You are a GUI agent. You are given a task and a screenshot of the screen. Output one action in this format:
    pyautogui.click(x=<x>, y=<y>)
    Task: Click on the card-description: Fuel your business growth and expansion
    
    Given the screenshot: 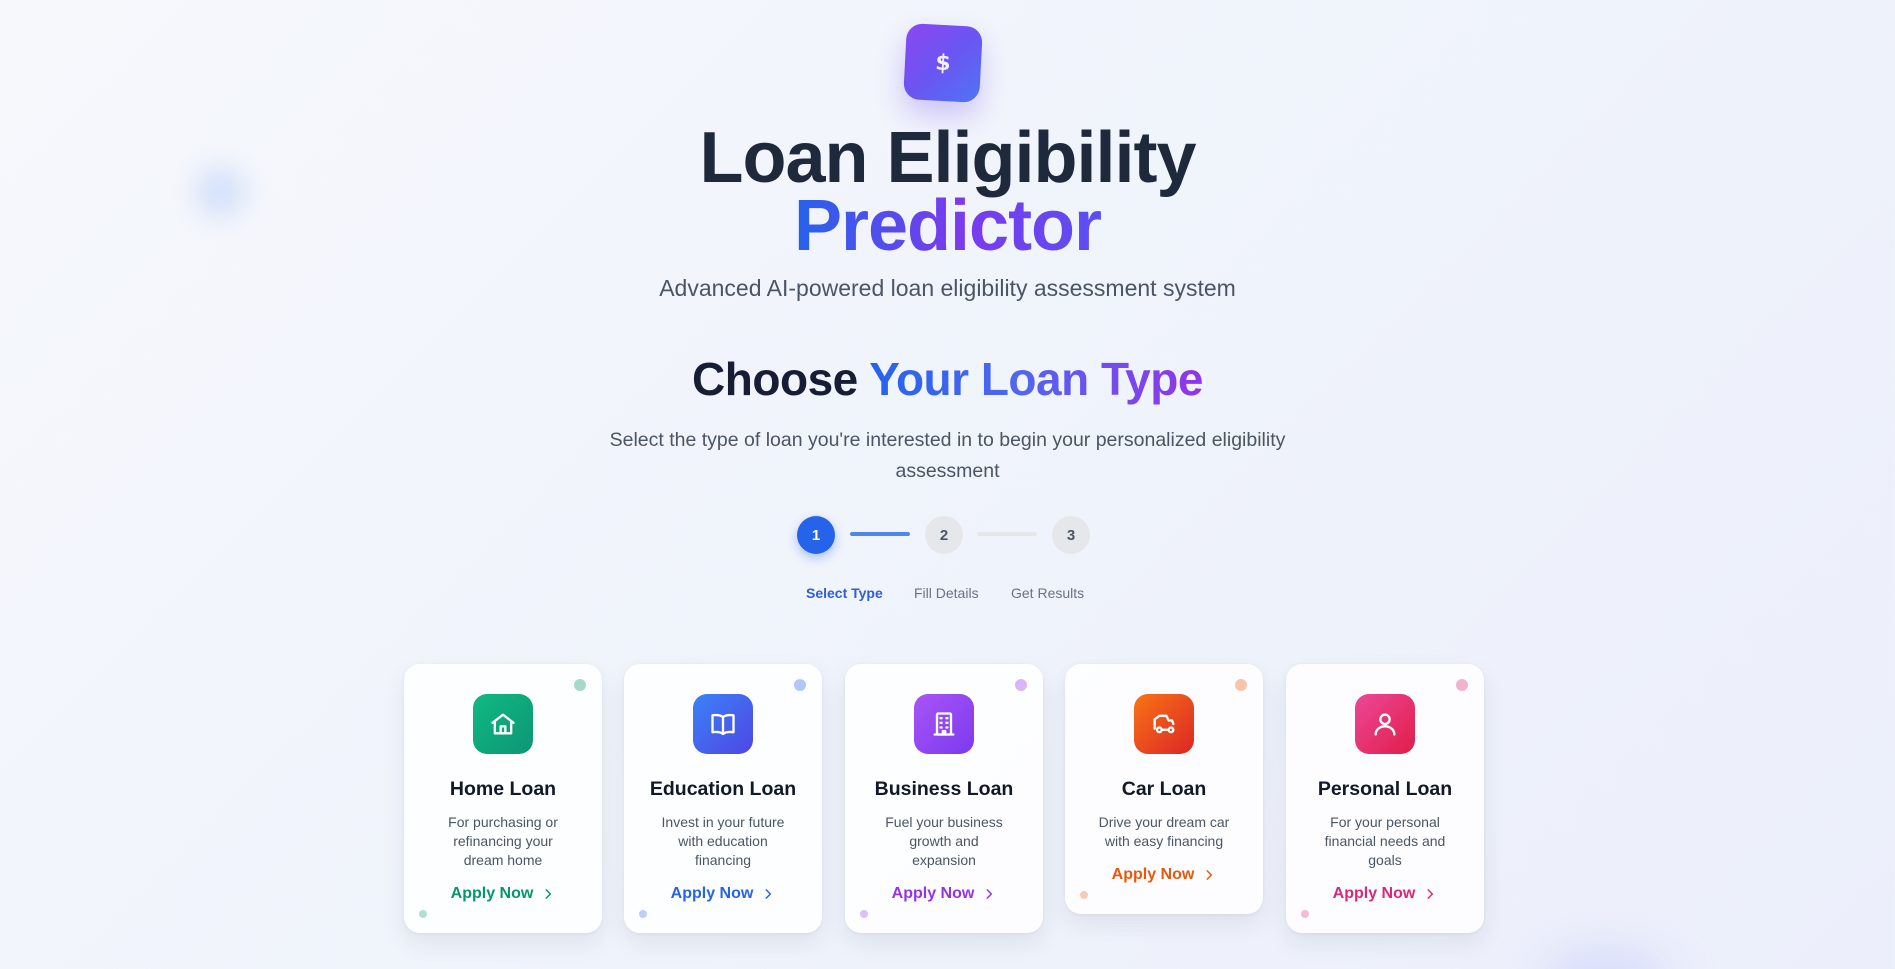 What is the action you would take?
    pyautogui.click(x=944, y=841)
    